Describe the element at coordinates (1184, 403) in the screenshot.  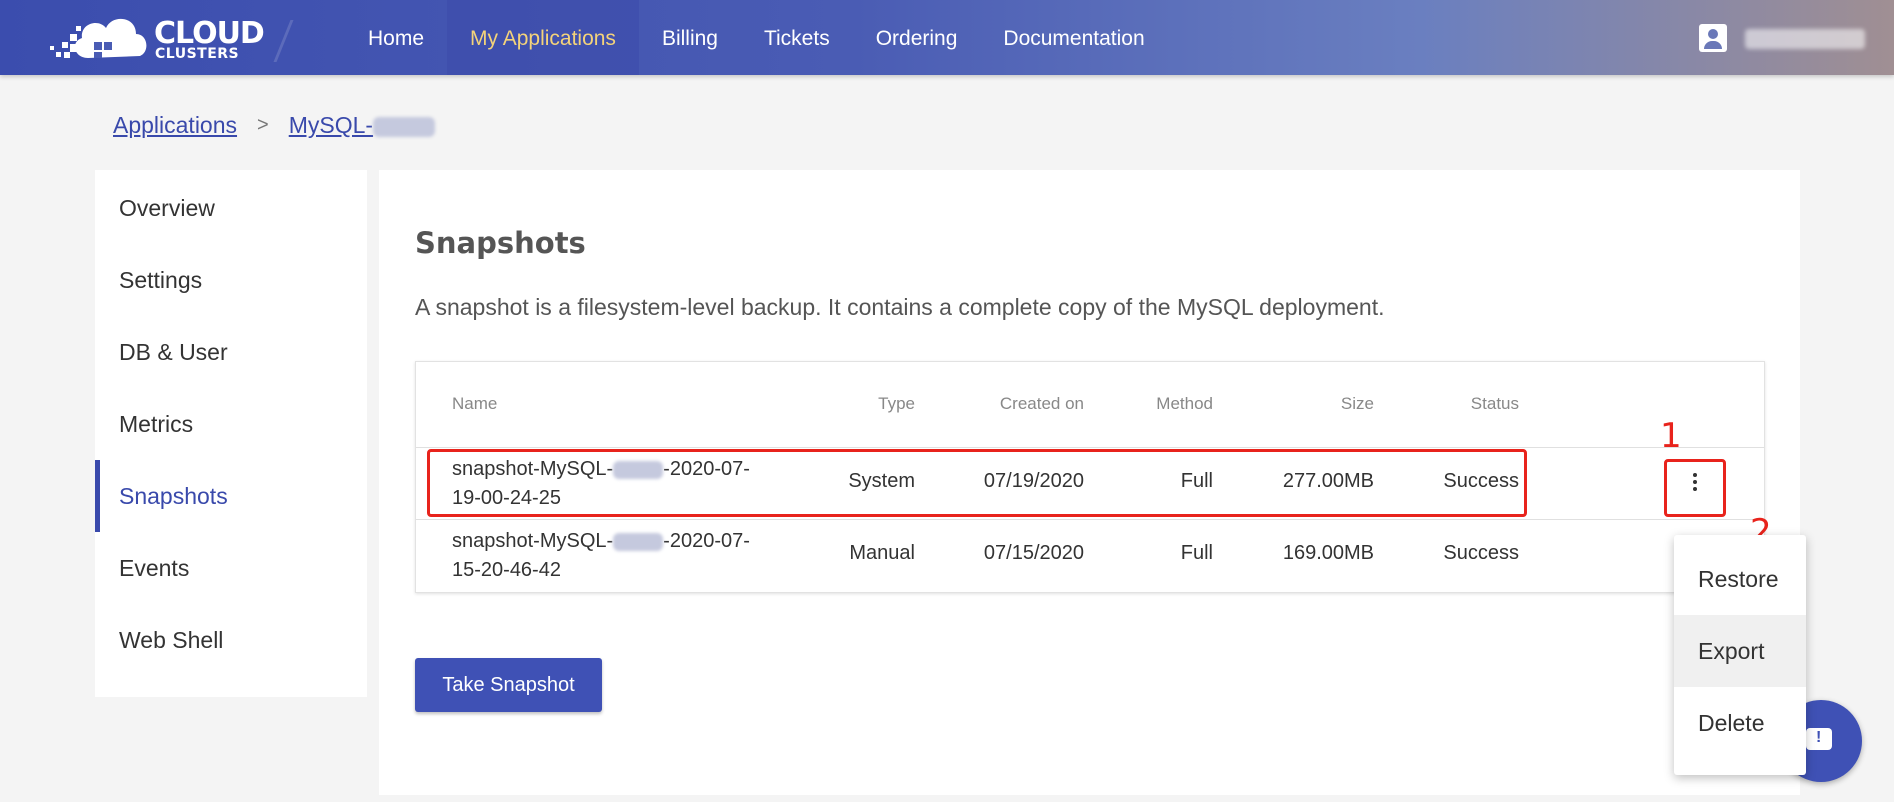
I see `column-header-method: Method` at that location.